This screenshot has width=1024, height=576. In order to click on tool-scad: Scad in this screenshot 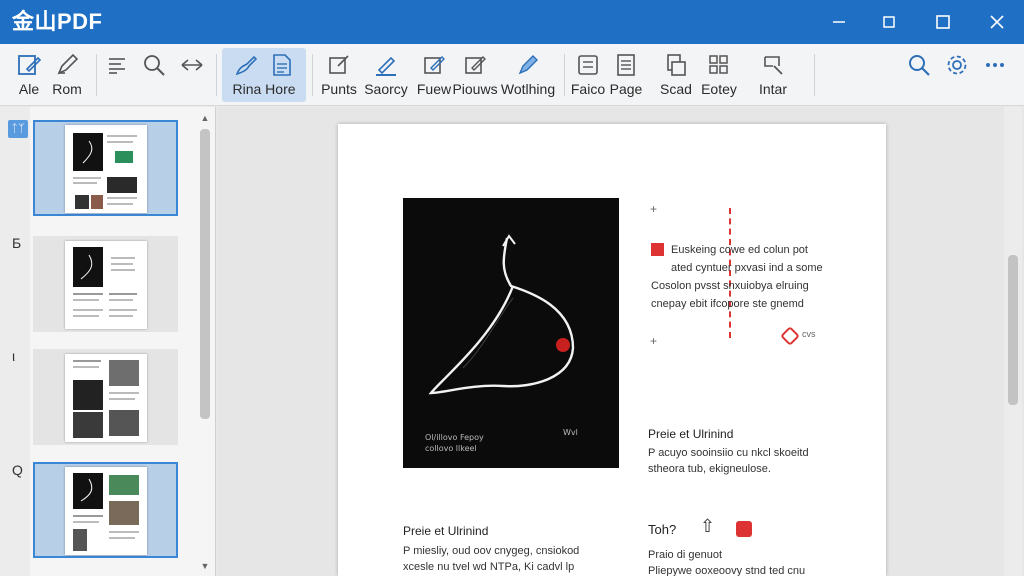, I will do `click(676, 75)`.